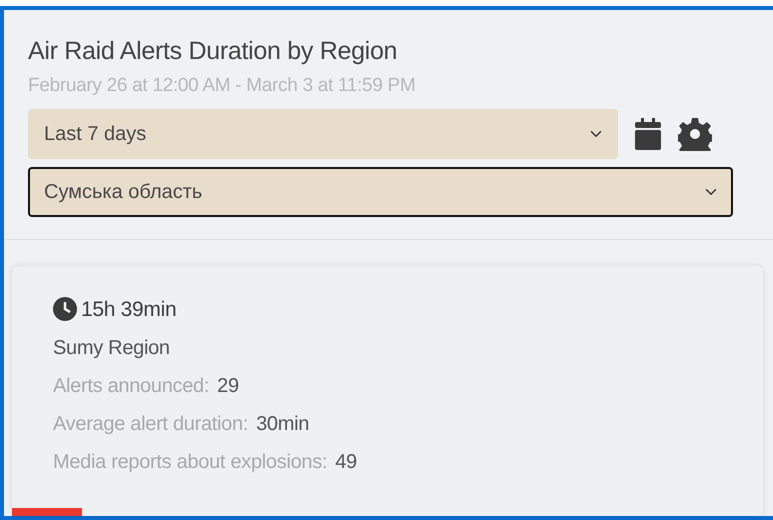 The width and height of the screenshot is (773, 520). Describe the element at coordinates (131, 386) in the screenshot. I see `stat-label: Alerts announced:` at that location.